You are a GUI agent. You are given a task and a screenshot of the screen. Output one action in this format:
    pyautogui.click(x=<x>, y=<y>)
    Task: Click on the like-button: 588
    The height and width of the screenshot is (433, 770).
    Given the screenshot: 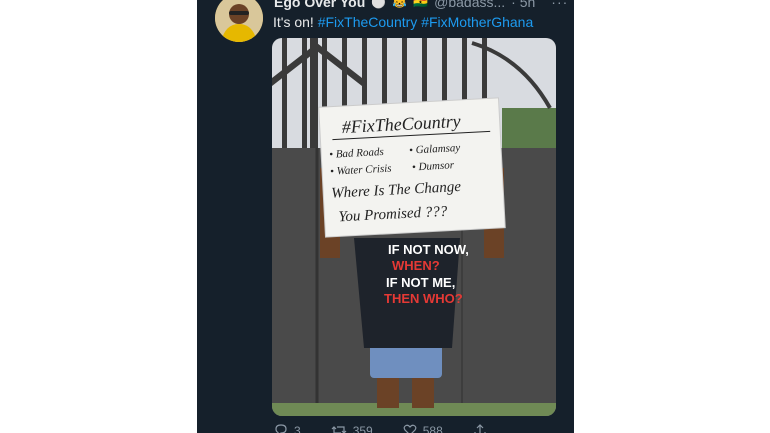 What is the action you would take?
    pyautogui.click(x=423, y=428)
    